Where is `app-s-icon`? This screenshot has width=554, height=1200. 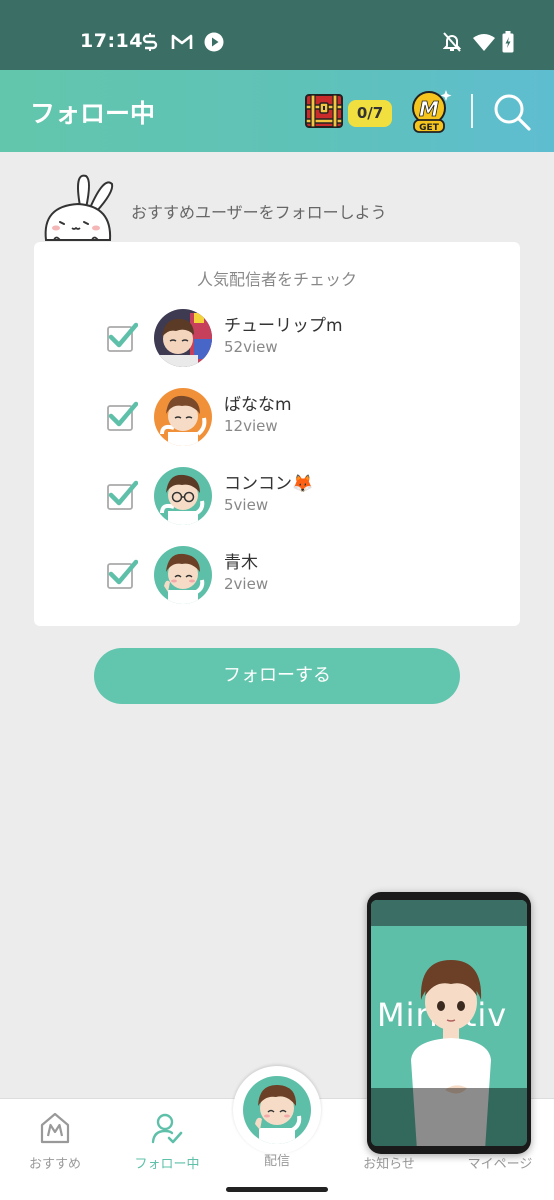 app-s-icon is located at coordinates (150, 42).